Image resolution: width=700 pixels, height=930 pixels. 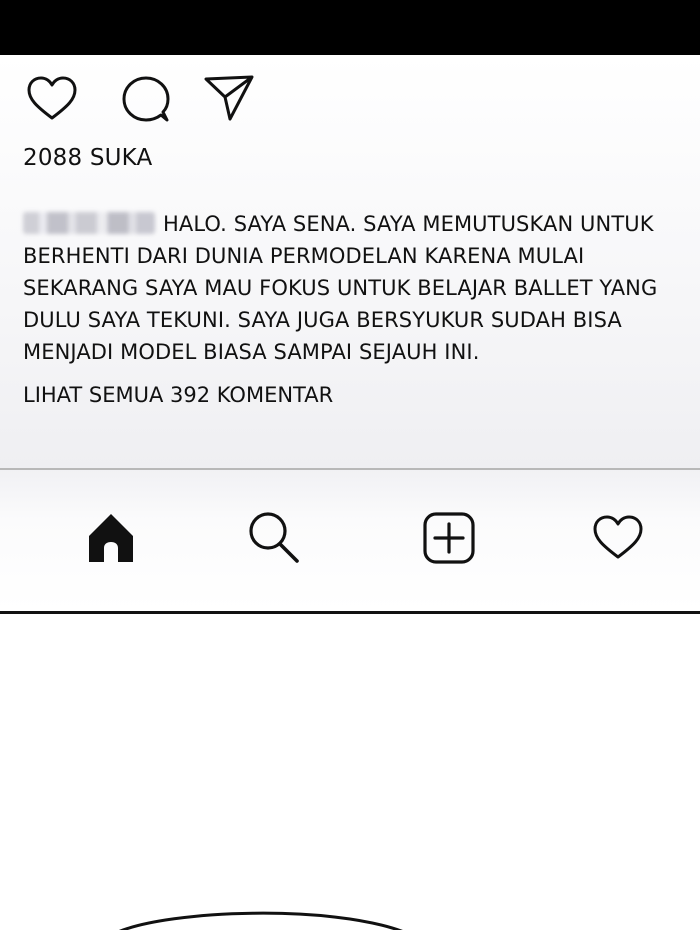 I want to click on home-icon, so click(x=111, y=538).